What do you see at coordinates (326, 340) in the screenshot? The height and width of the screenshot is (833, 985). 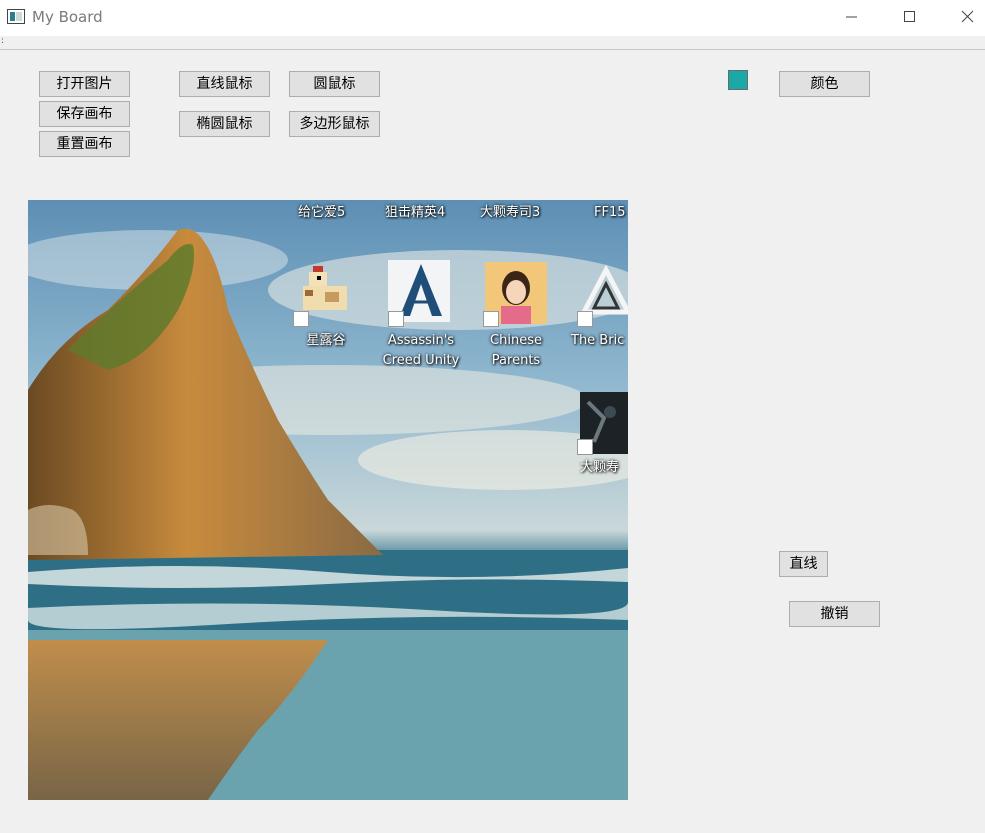 I see `desktop-icon-label: 星露谷` at bounding box center [326, 340].